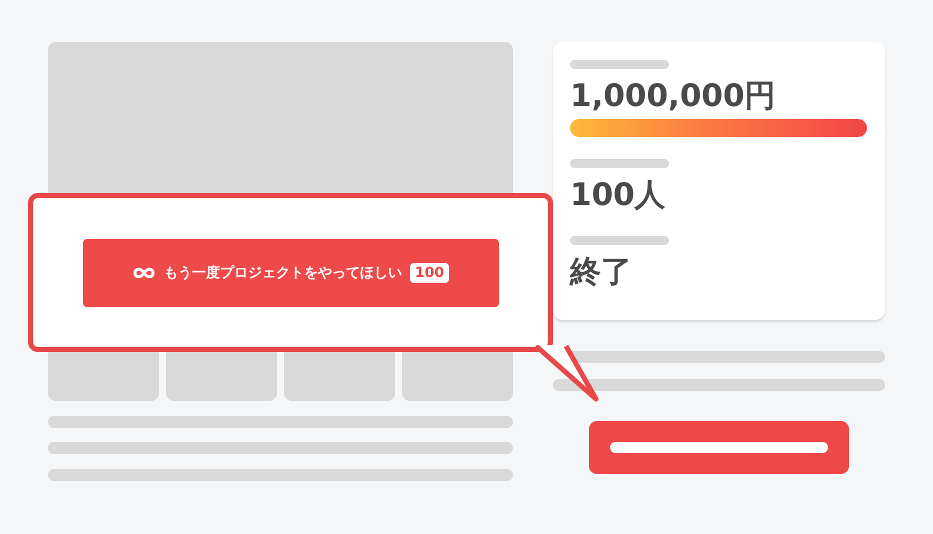  What do you see at coordinates (618, 195) in the screenshot?
I see `backer-count: 100人` at bounding box center [618, 195].